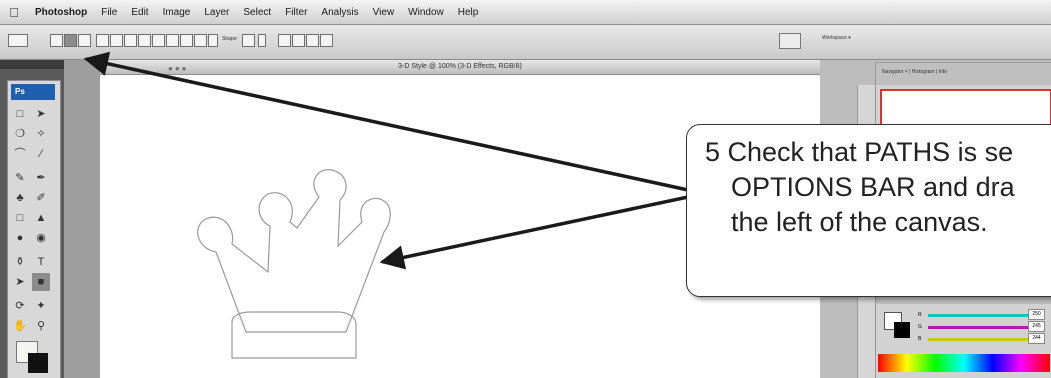  Describe the element at coordinates (534, 232) in the screenshot. I see `arrow-to-canvas` at that location.